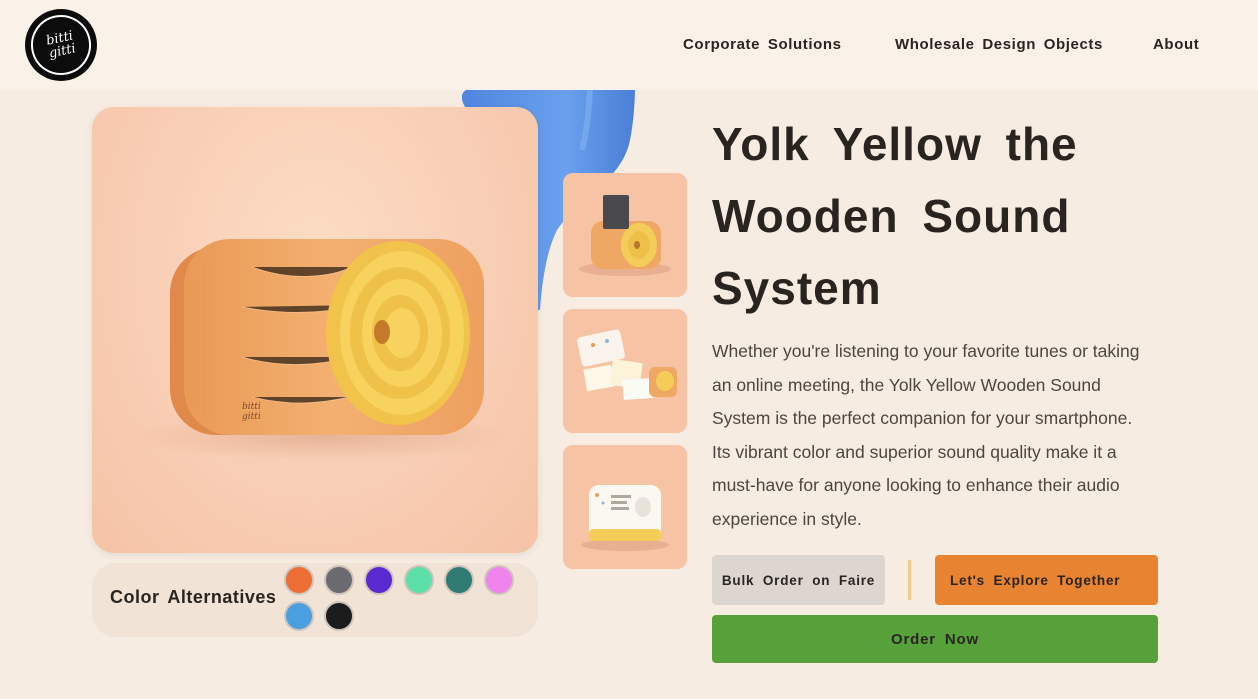 This screenshot has width=1258, height=699. What do you see at coordinates (935, 639) in the screenshot?
I see `order-now-button: Order Now` at bounding box center [935, 639].